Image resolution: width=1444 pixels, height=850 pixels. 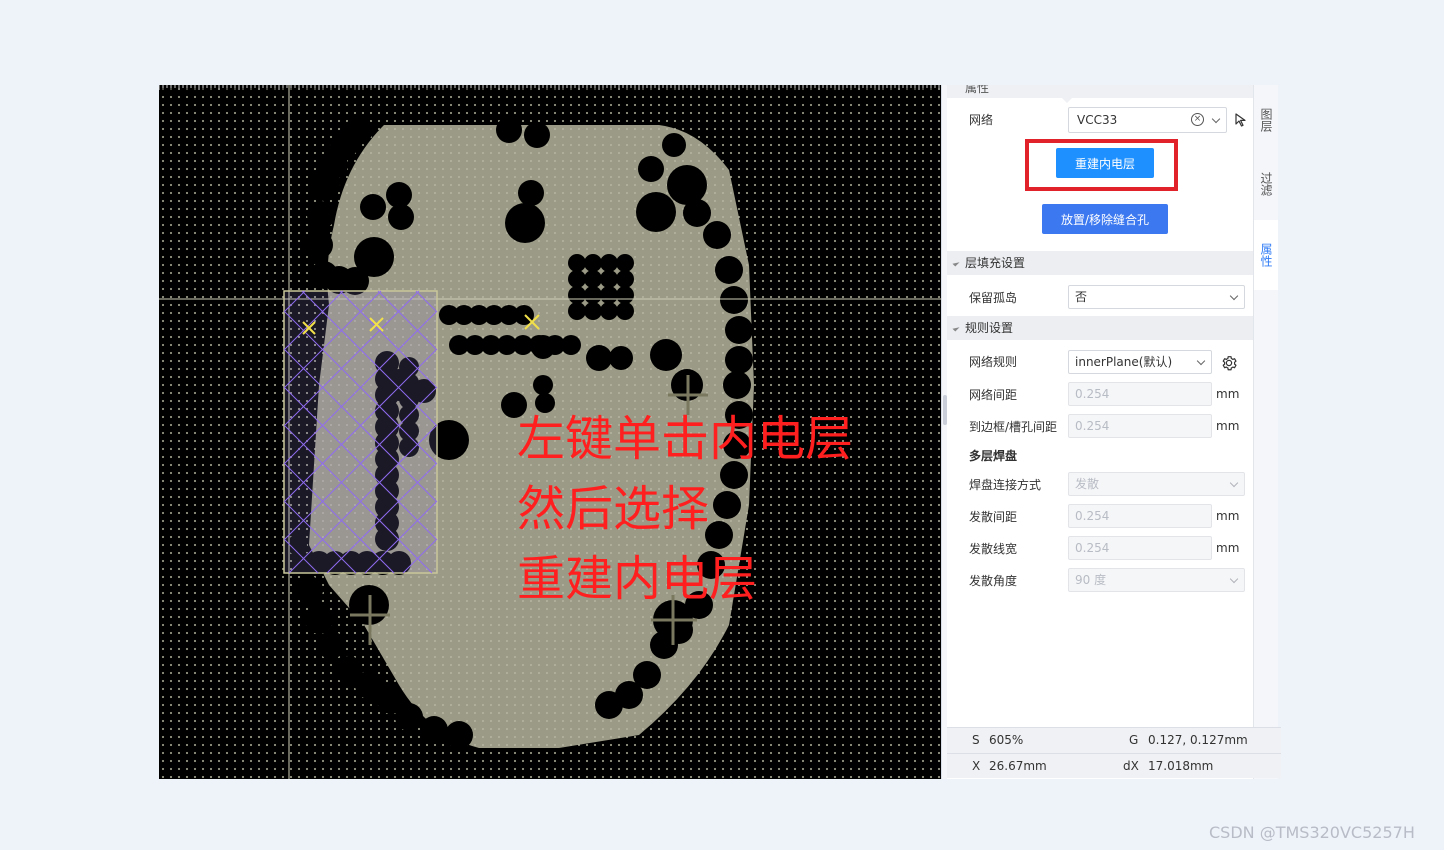 I want to click on side-tabs: 图层 过滤 属性, so click(x=1265, y=432).